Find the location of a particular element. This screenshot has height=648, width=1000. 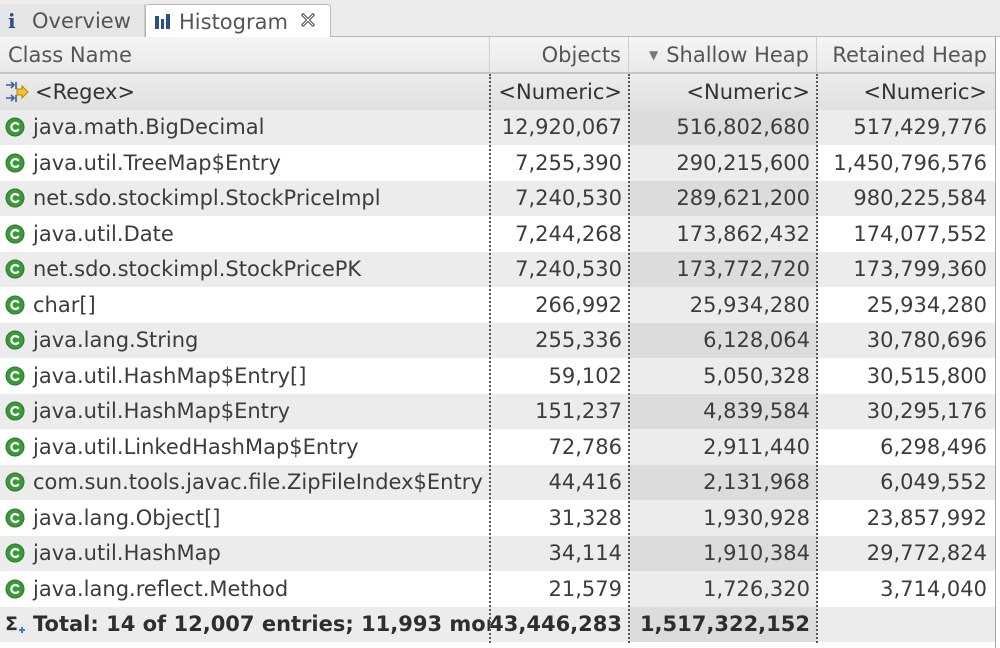

objects-cell: 7,240,530 is located at coordinates (559, 270).